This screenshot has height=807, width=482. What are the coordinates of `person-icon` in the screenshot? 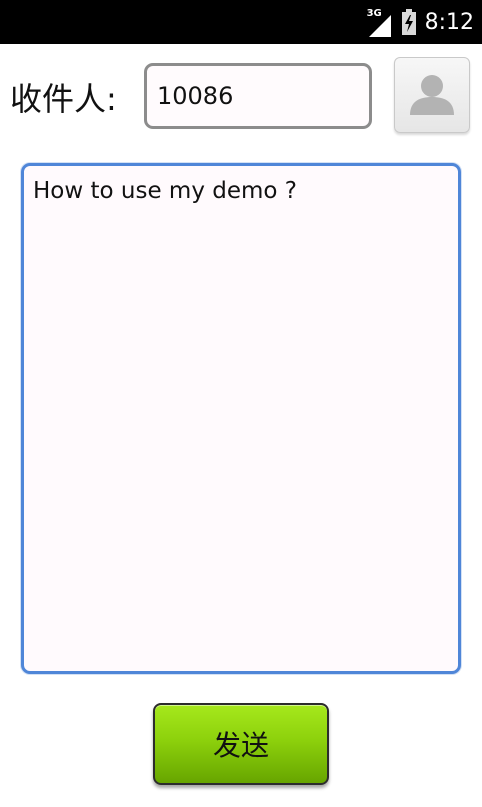 It's located at (432, 95).